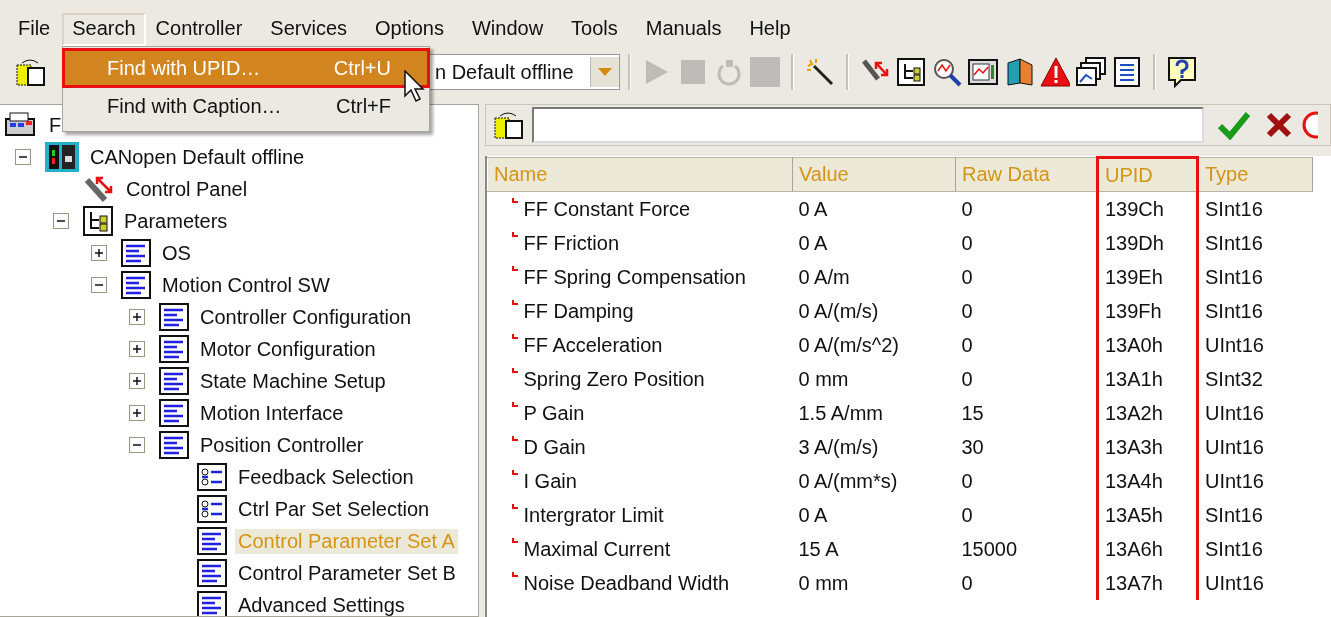 Image resolution: width=1331 pixels, height=617 pixels. What do you see at coordinates (571, 243) in the screenshot?
I see `table-cell: FF Friction` at bounding box center [571, 243].